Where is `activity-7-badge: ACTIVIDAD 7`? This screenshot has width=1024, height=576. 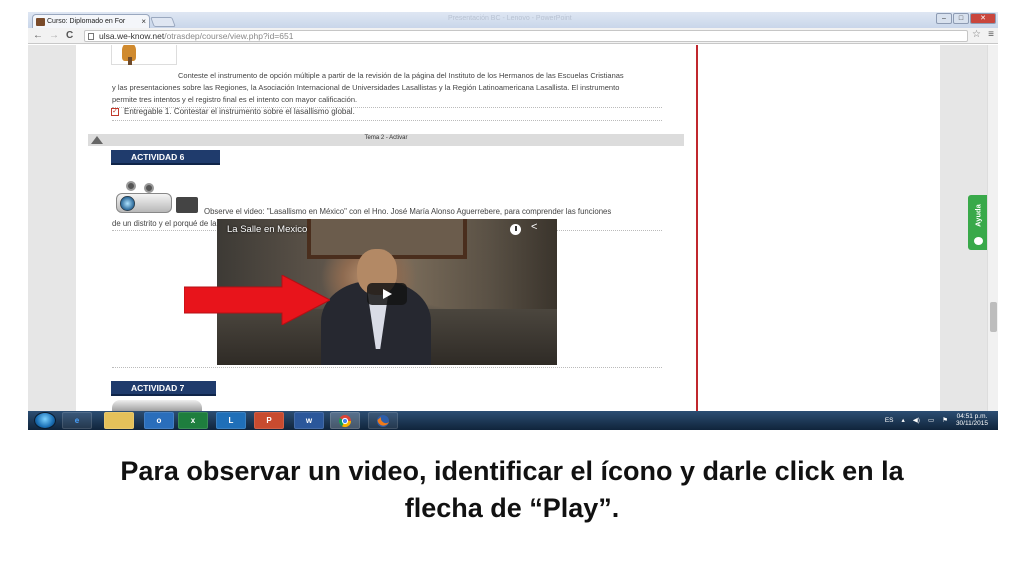
activity-7-badge: ACTIVIDAD 7 is located at coordinates (163, 388).